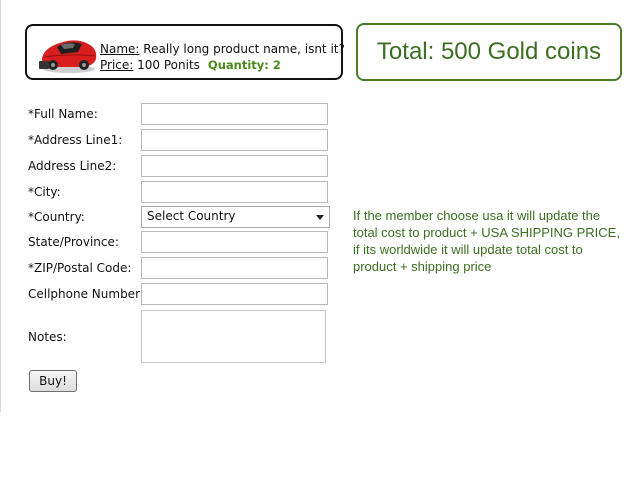  Describe the element at coordinates (233, 336) in the screenshot. I see `notes-field` at that location.